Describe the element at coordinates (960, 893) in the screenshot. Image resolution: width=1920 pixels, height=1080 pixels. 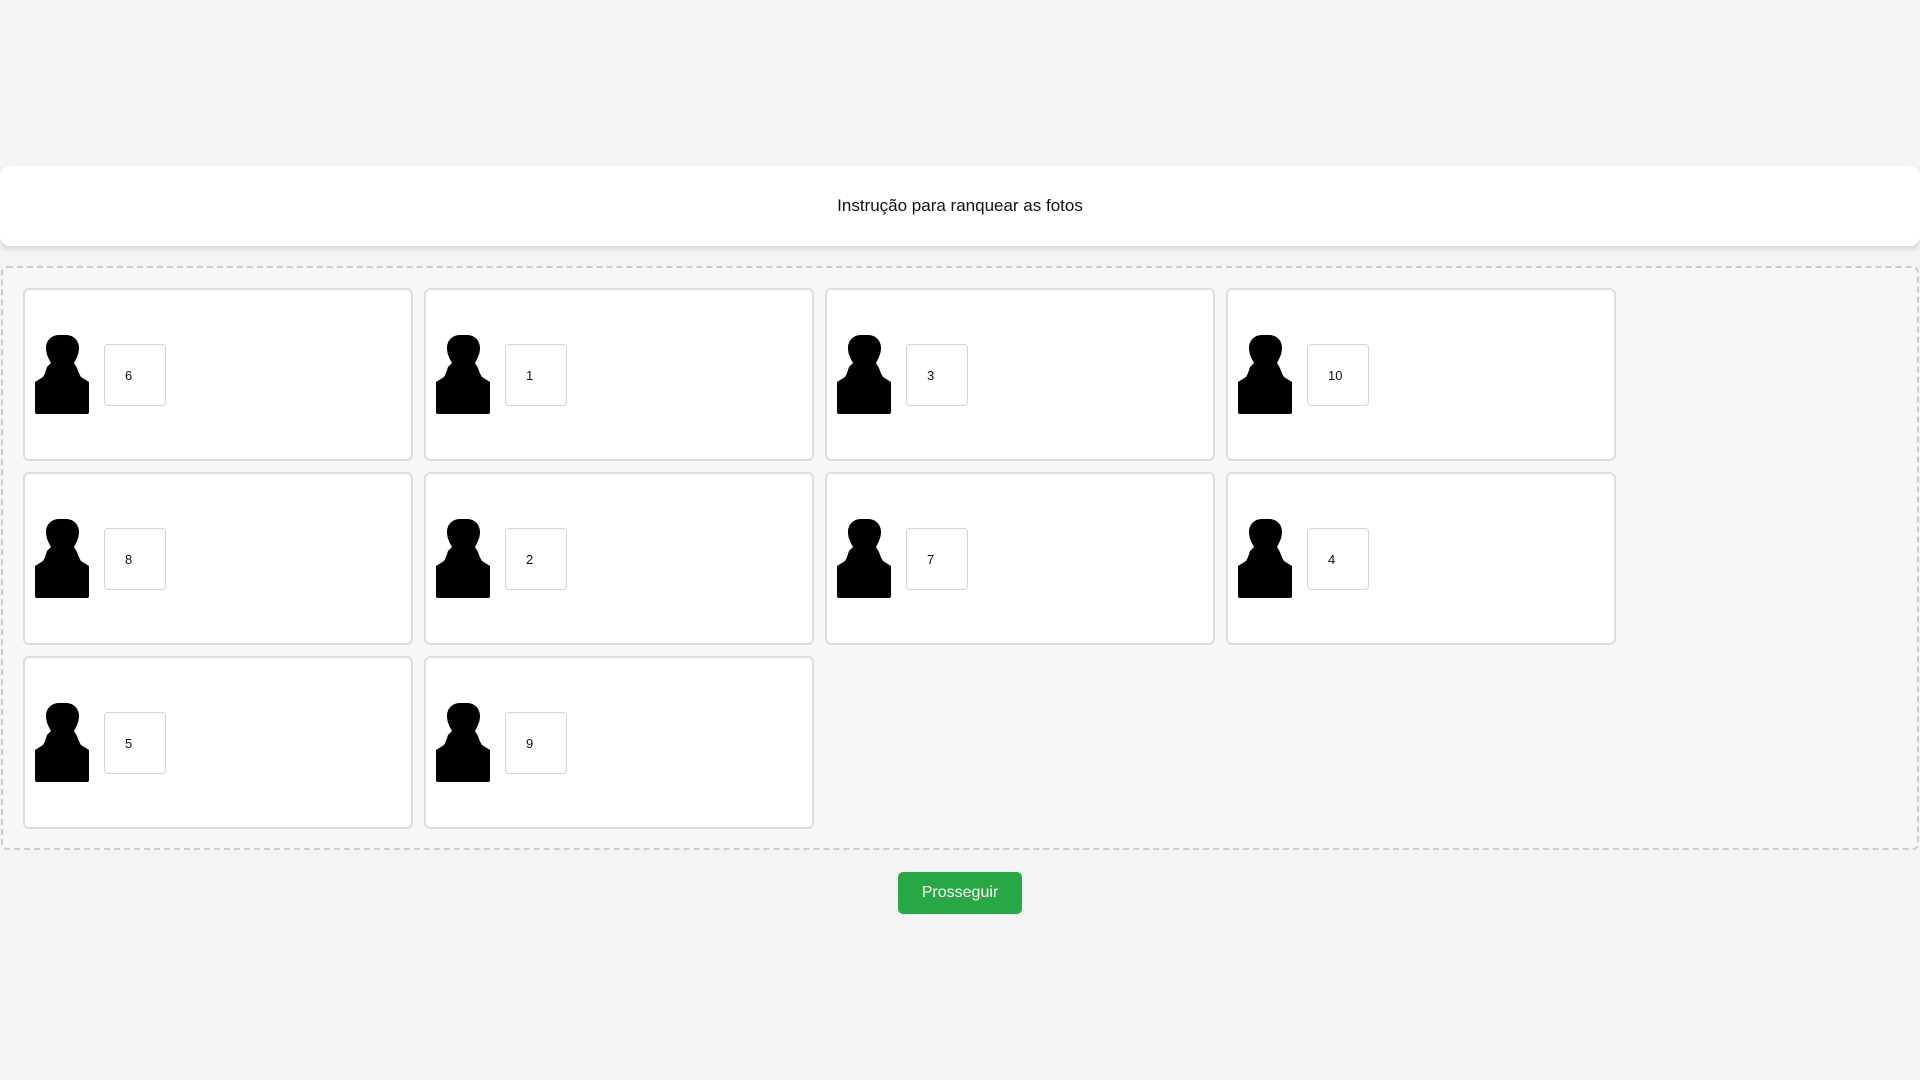
I see `continue-button: Prosseguir` at that location.